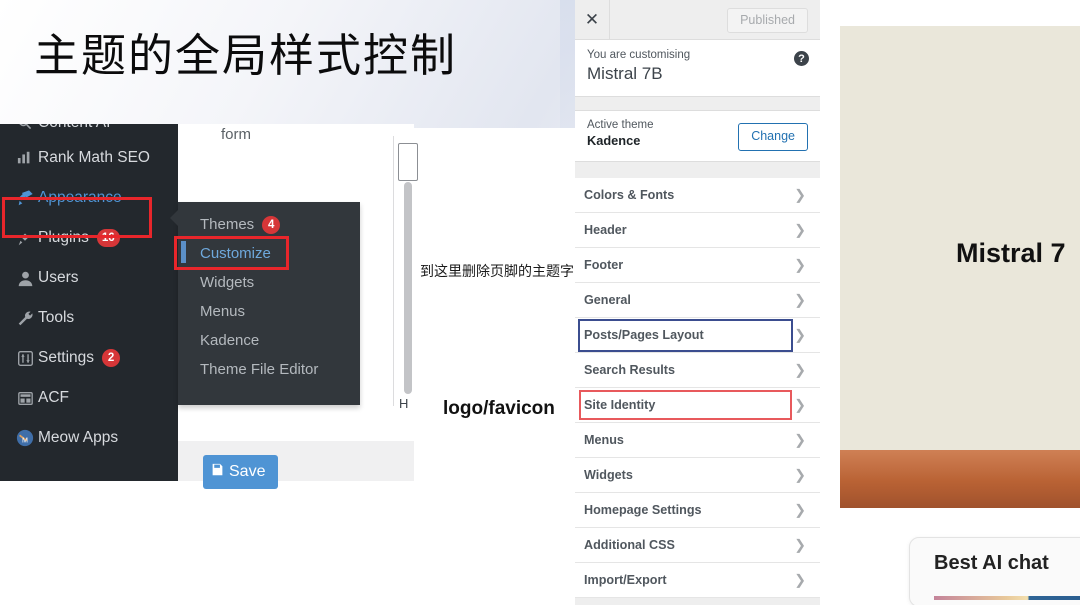  I want to click on submenu-item-kadence: Kadence, so click(269, 340).